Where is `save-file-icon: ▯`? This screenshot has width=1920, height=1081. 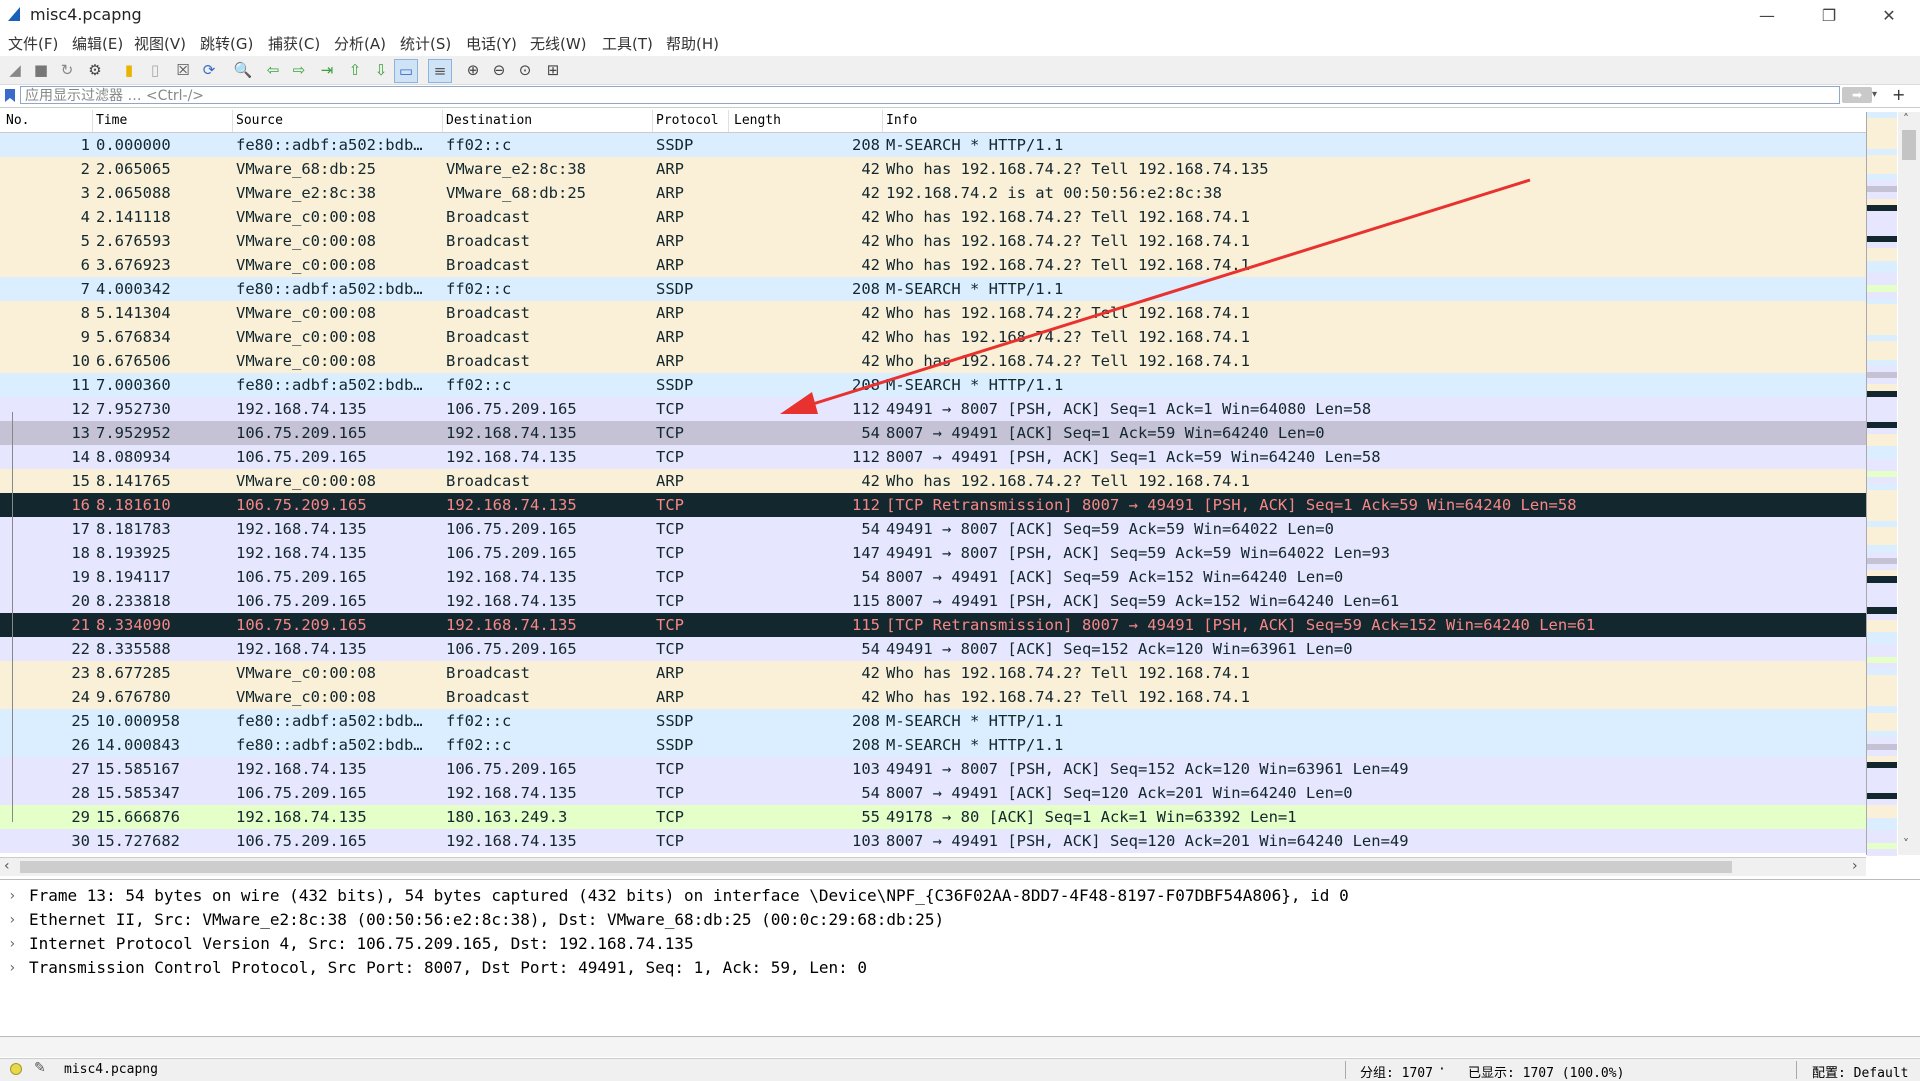 save-file-icon: ▯ is located at coordinates (155, 70).